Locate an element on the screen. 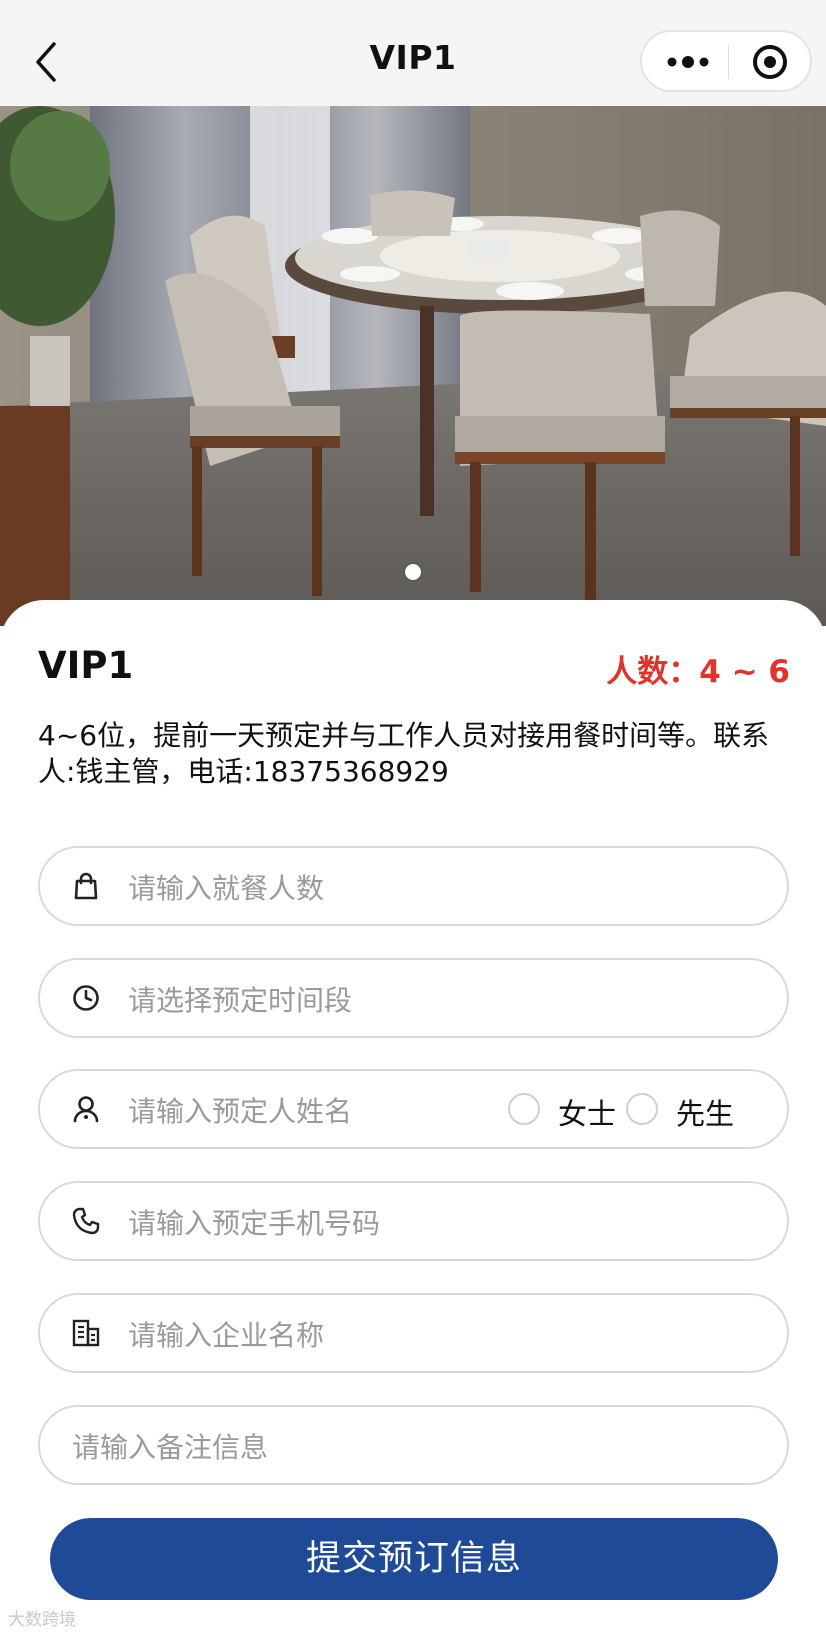  close-miniprogram-button is located at coordinates (770, 62).